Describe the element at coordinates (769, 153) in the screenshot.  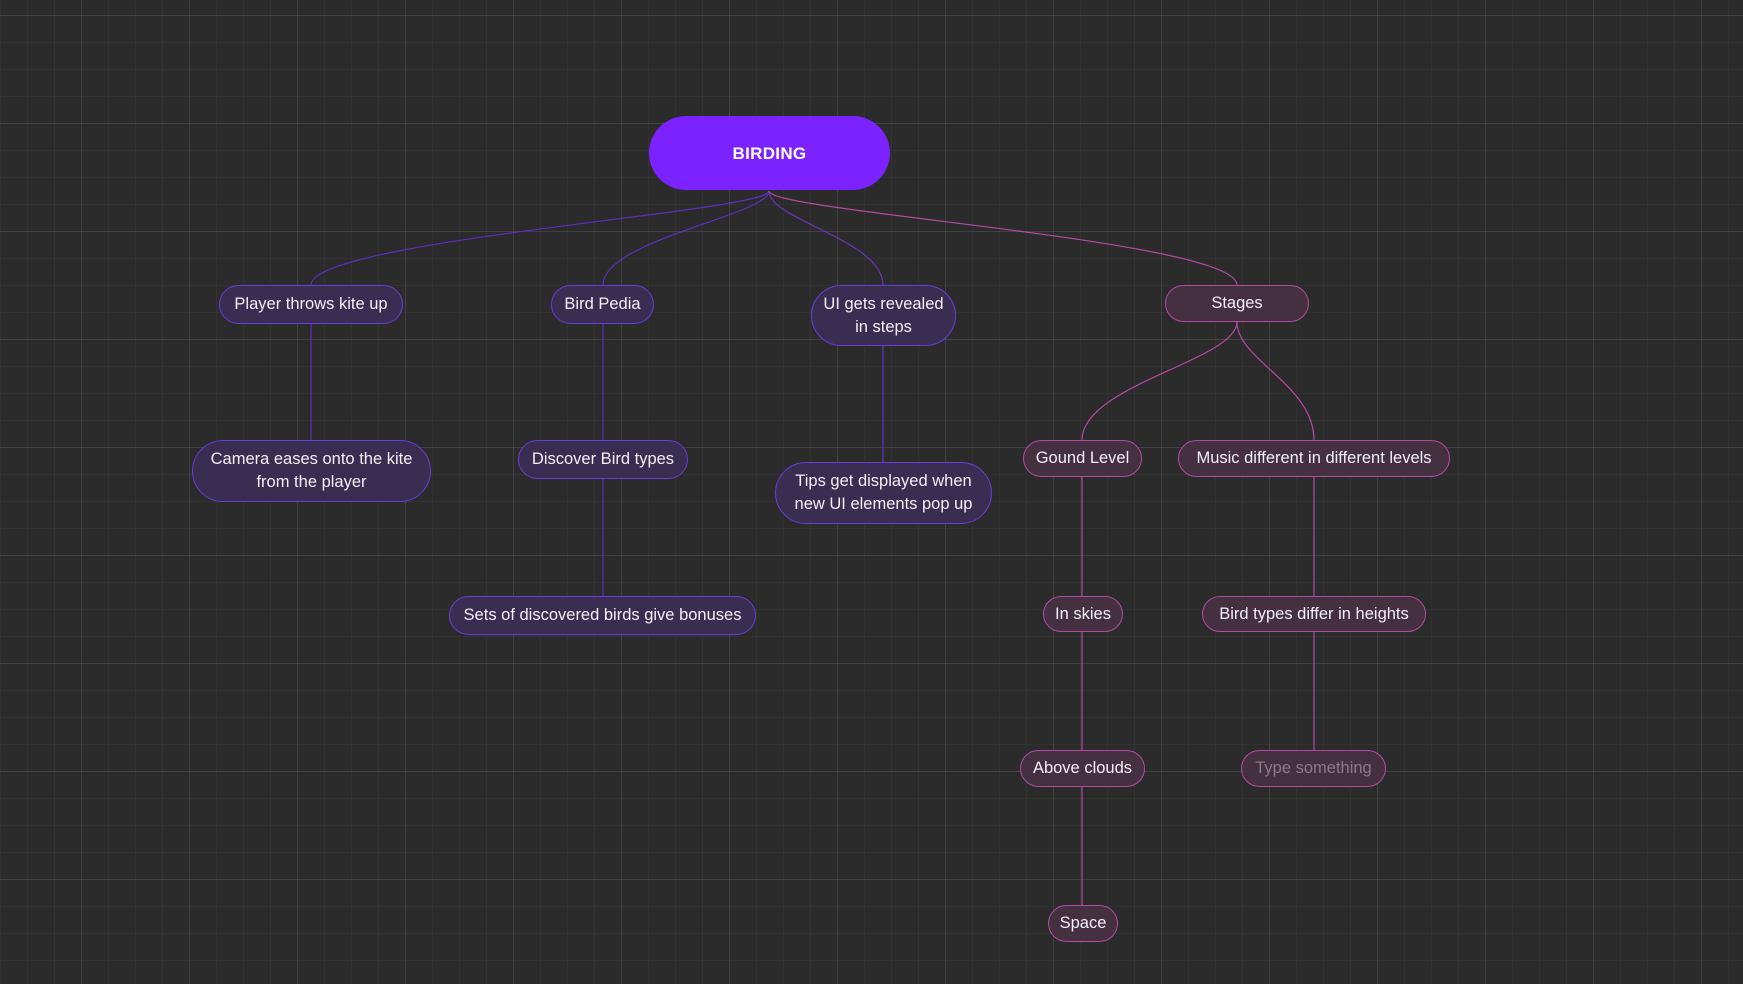
I see `root-node-birding: BIRDING` at that location.